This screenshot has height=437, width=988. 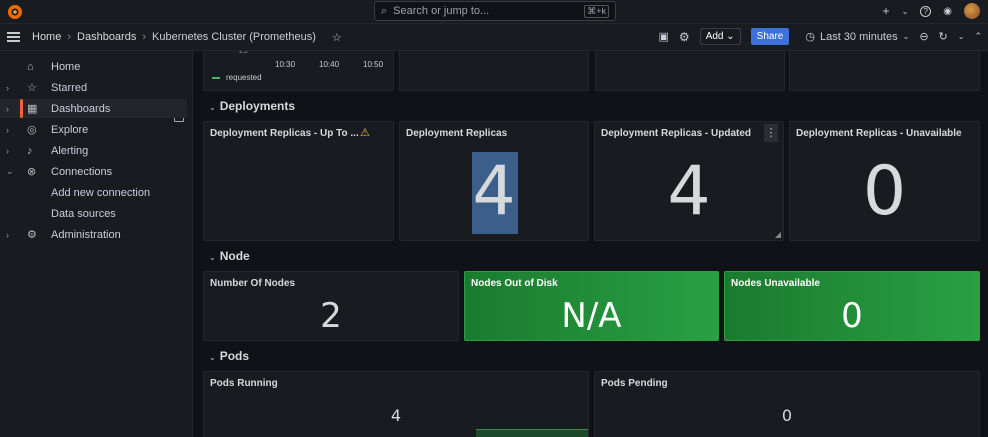 I want to click on sidebar-item-label: Connections, so click(x=82, y=171).